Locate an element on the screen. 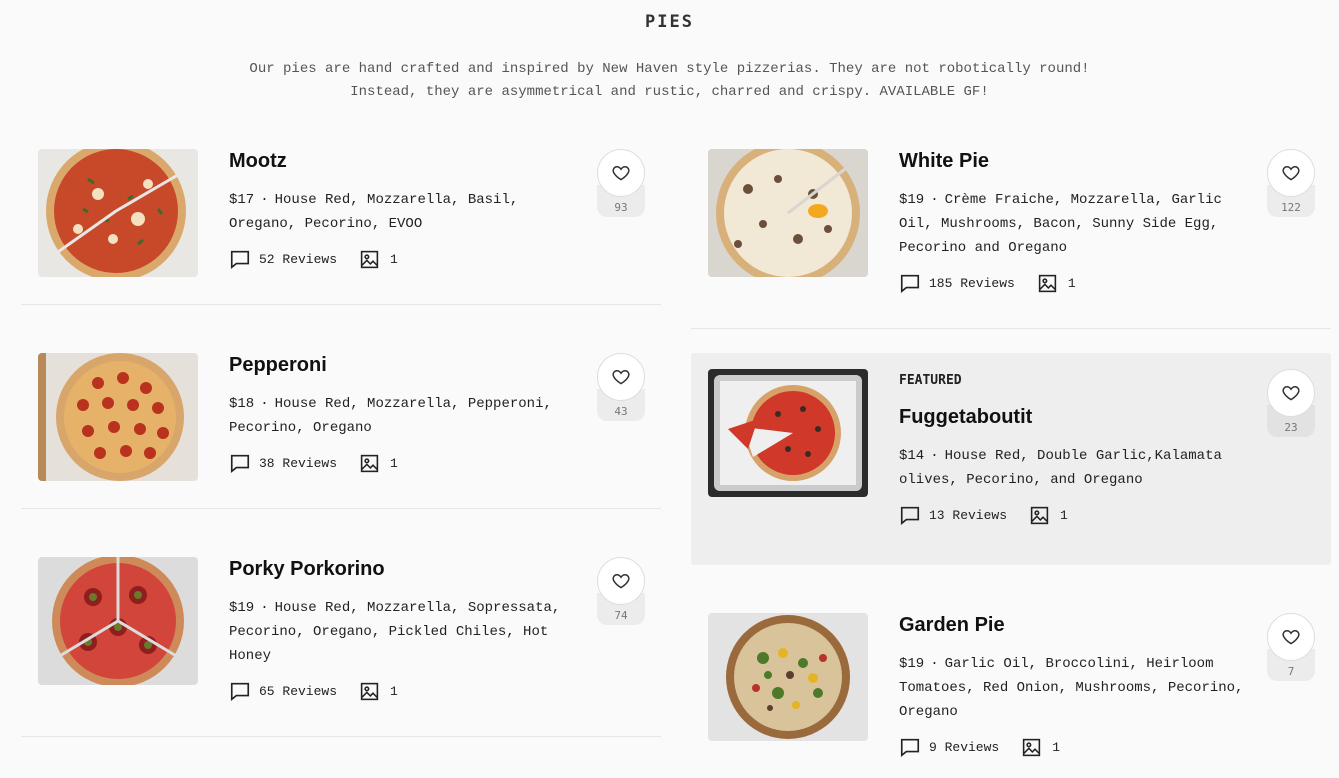 Image resolution: width=1339 pixels, height=778 pixels. item-name: Porky Porkorino is located at coordinates (409, 569).